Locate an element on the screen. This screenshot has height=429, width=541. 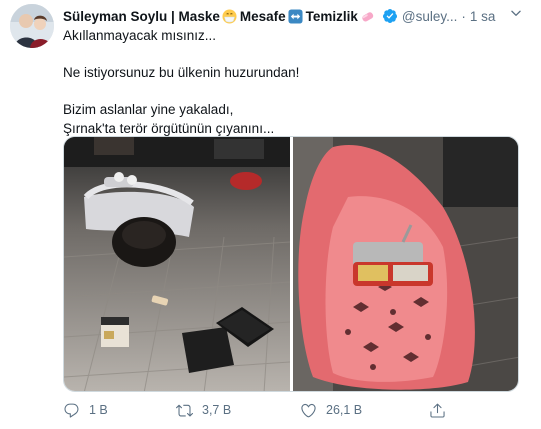
avatar-image is located at coordinates (32, 26).